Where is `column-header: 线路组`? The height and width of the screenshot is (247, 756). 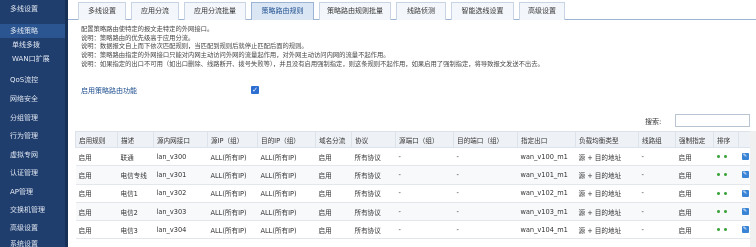
column-header: 线路组 is located at coordinates (657, 139).